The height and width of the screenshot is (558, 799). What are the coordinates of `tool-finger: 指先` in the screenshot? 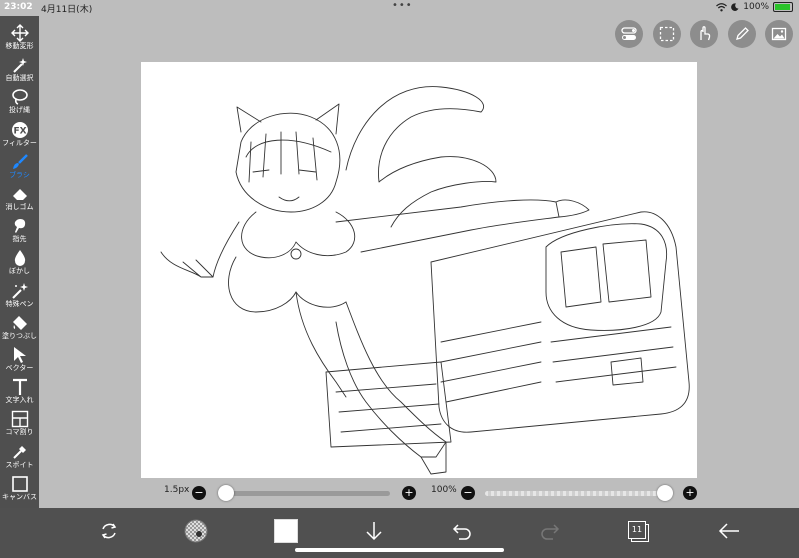 It's located at (19, 233).